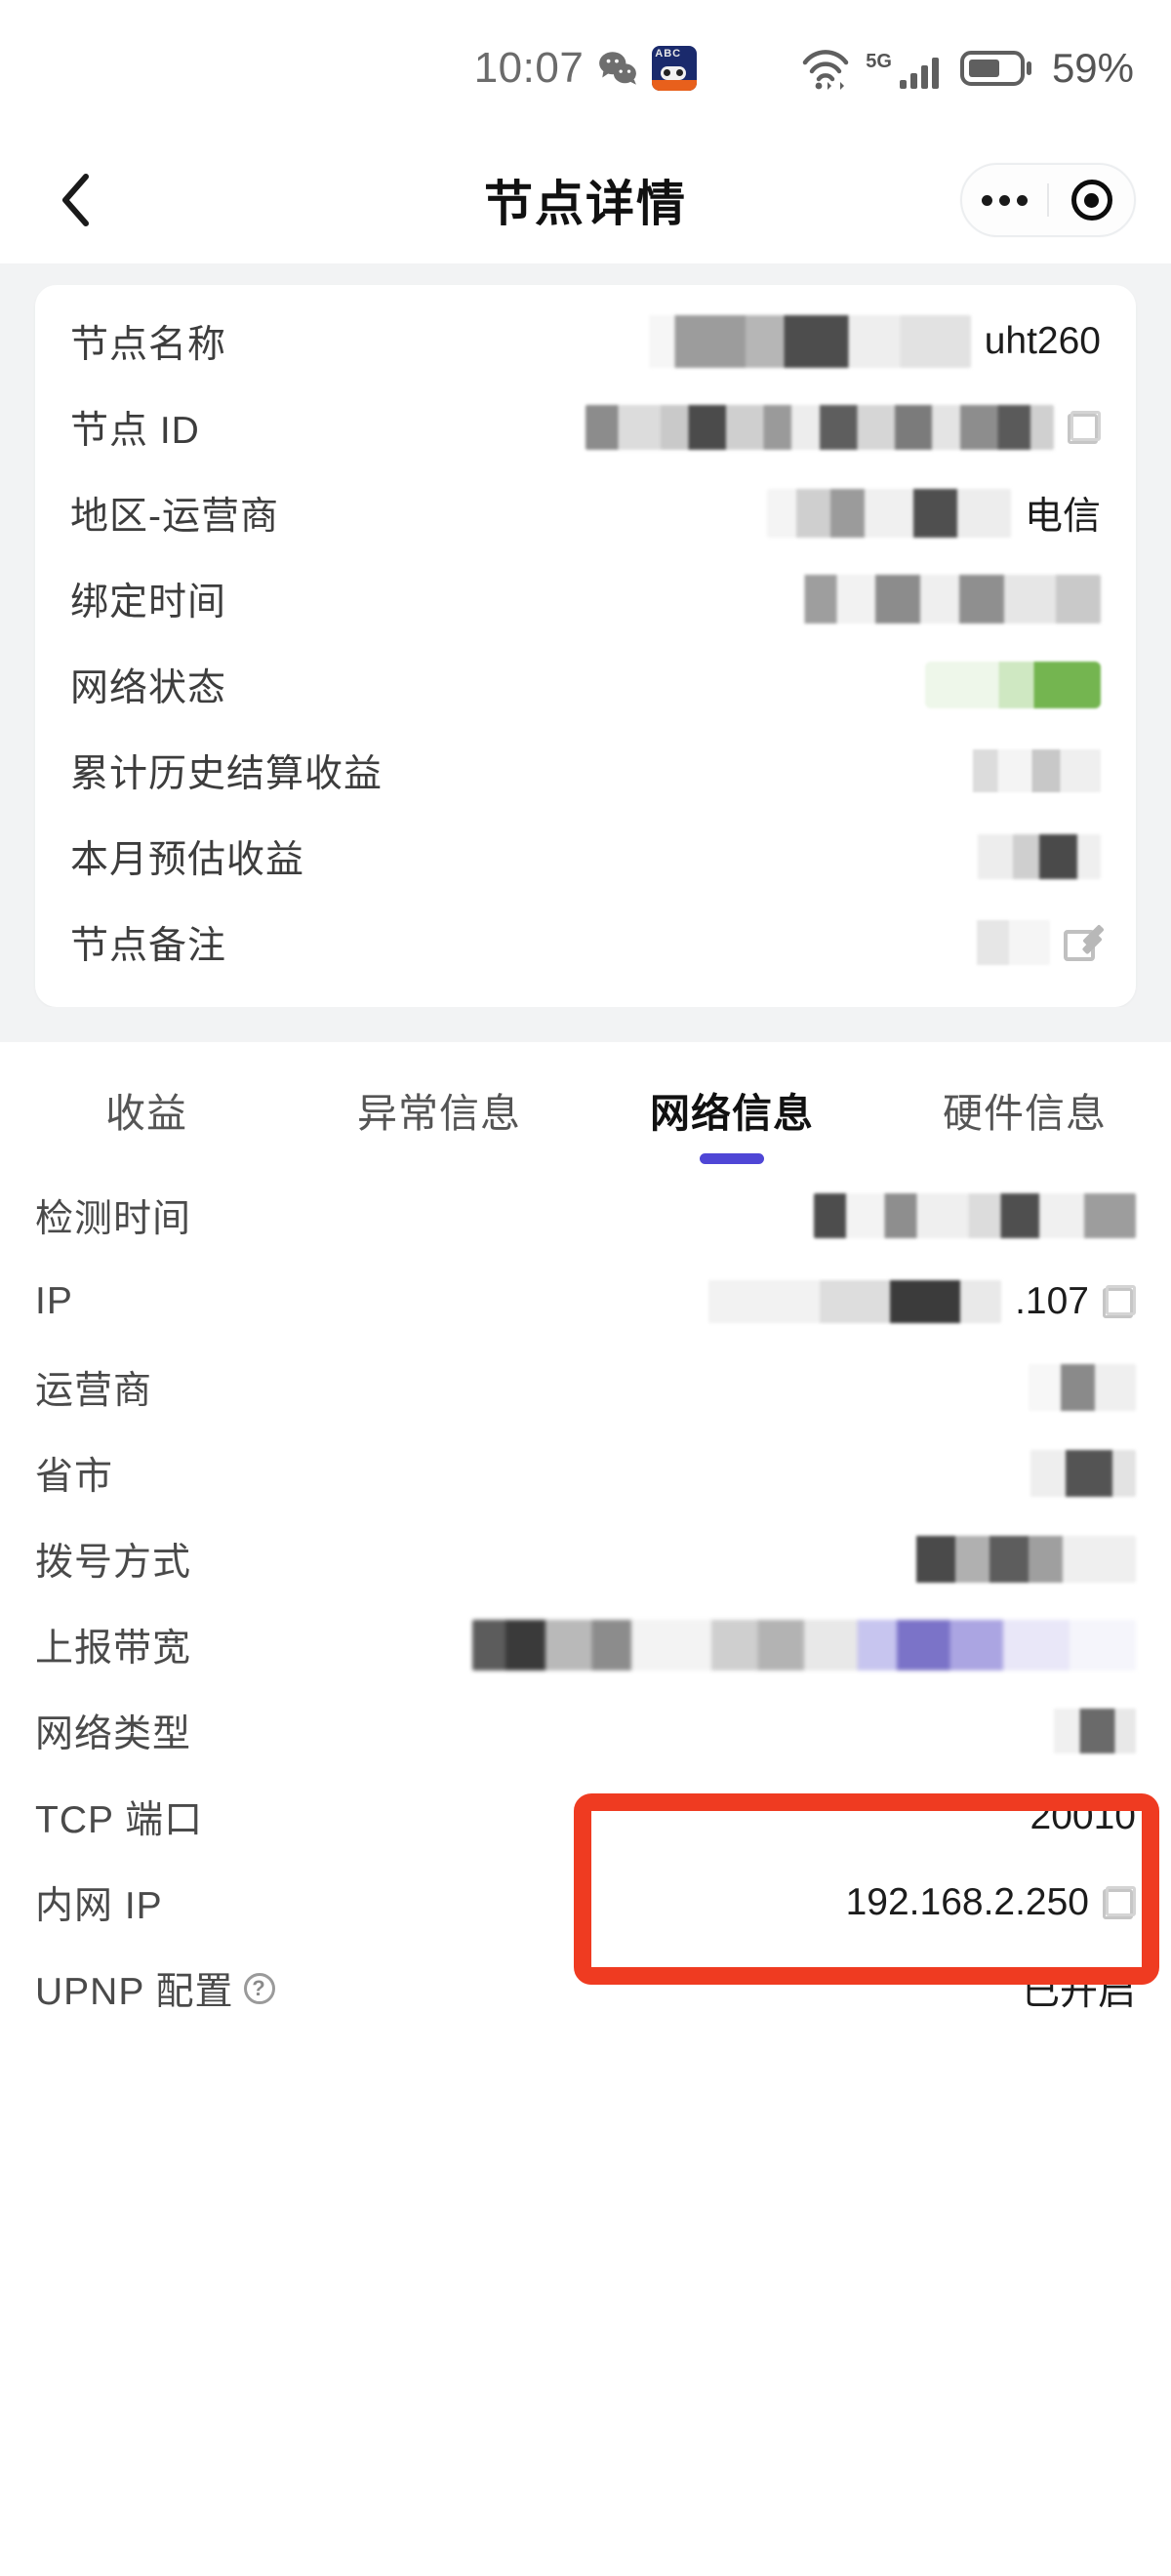 The width and height of the screenshot is (1171, 2576). What do you see at coordinates (113, 1563) in the screenshot?
I see `row-label: 拨号方式` at bounding box center [113, 1563].